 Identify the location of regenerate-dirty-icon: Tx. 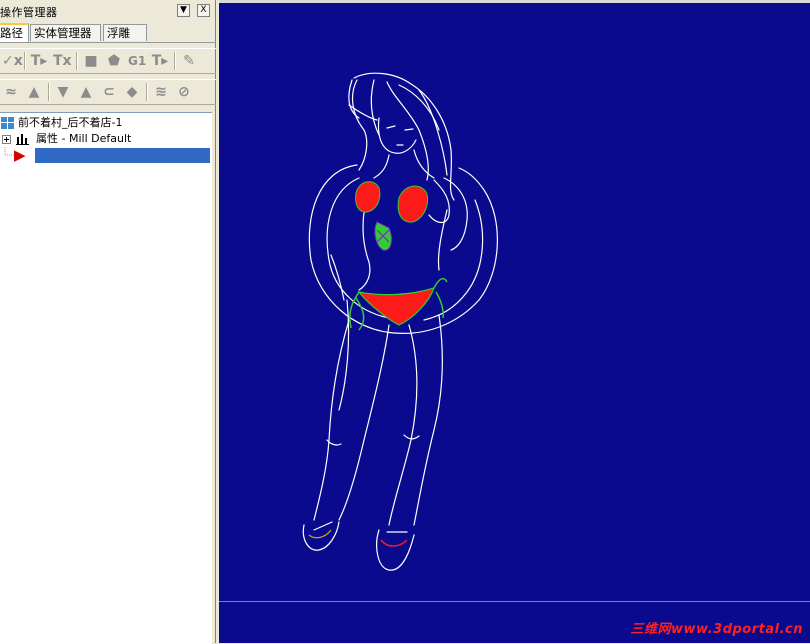
(62, 61).